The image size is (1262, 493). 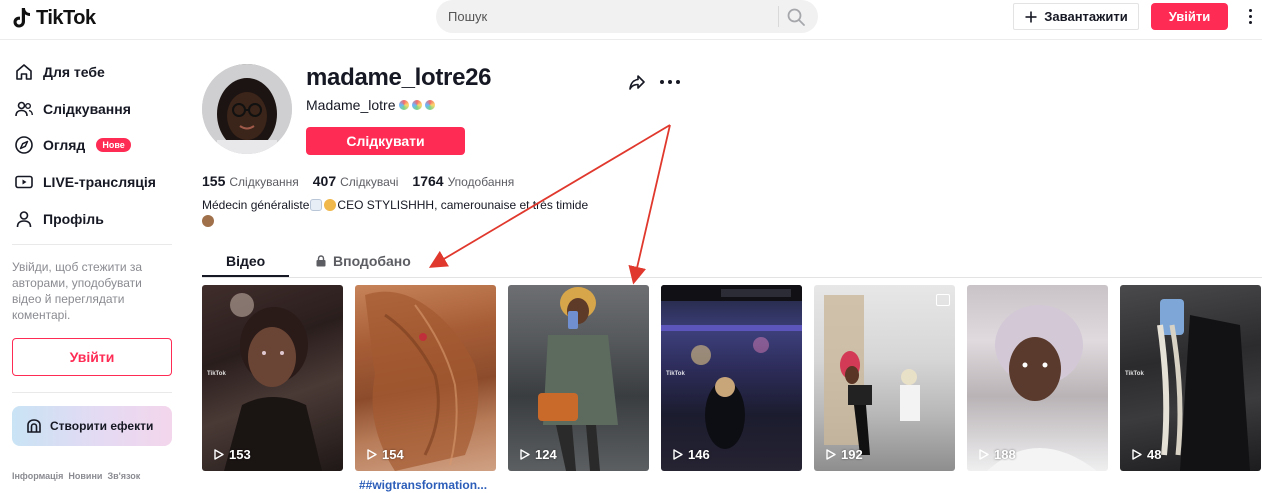 I want to click on sidebar-item-live: LIVE-трансляція, so click(x=85, y=182).